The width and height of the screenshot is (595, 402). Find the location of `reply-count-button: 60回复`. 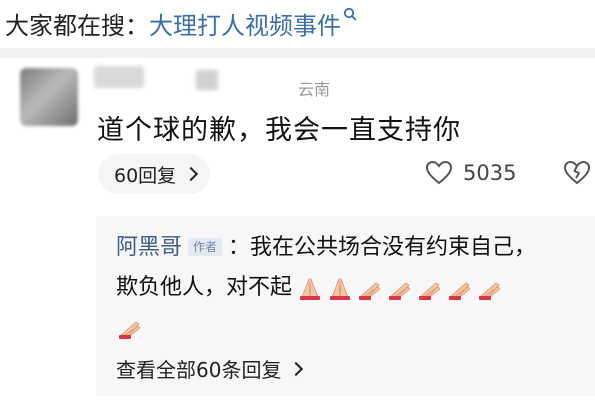

reply-count-button: 60回复 is located at coordinates (154, 174).